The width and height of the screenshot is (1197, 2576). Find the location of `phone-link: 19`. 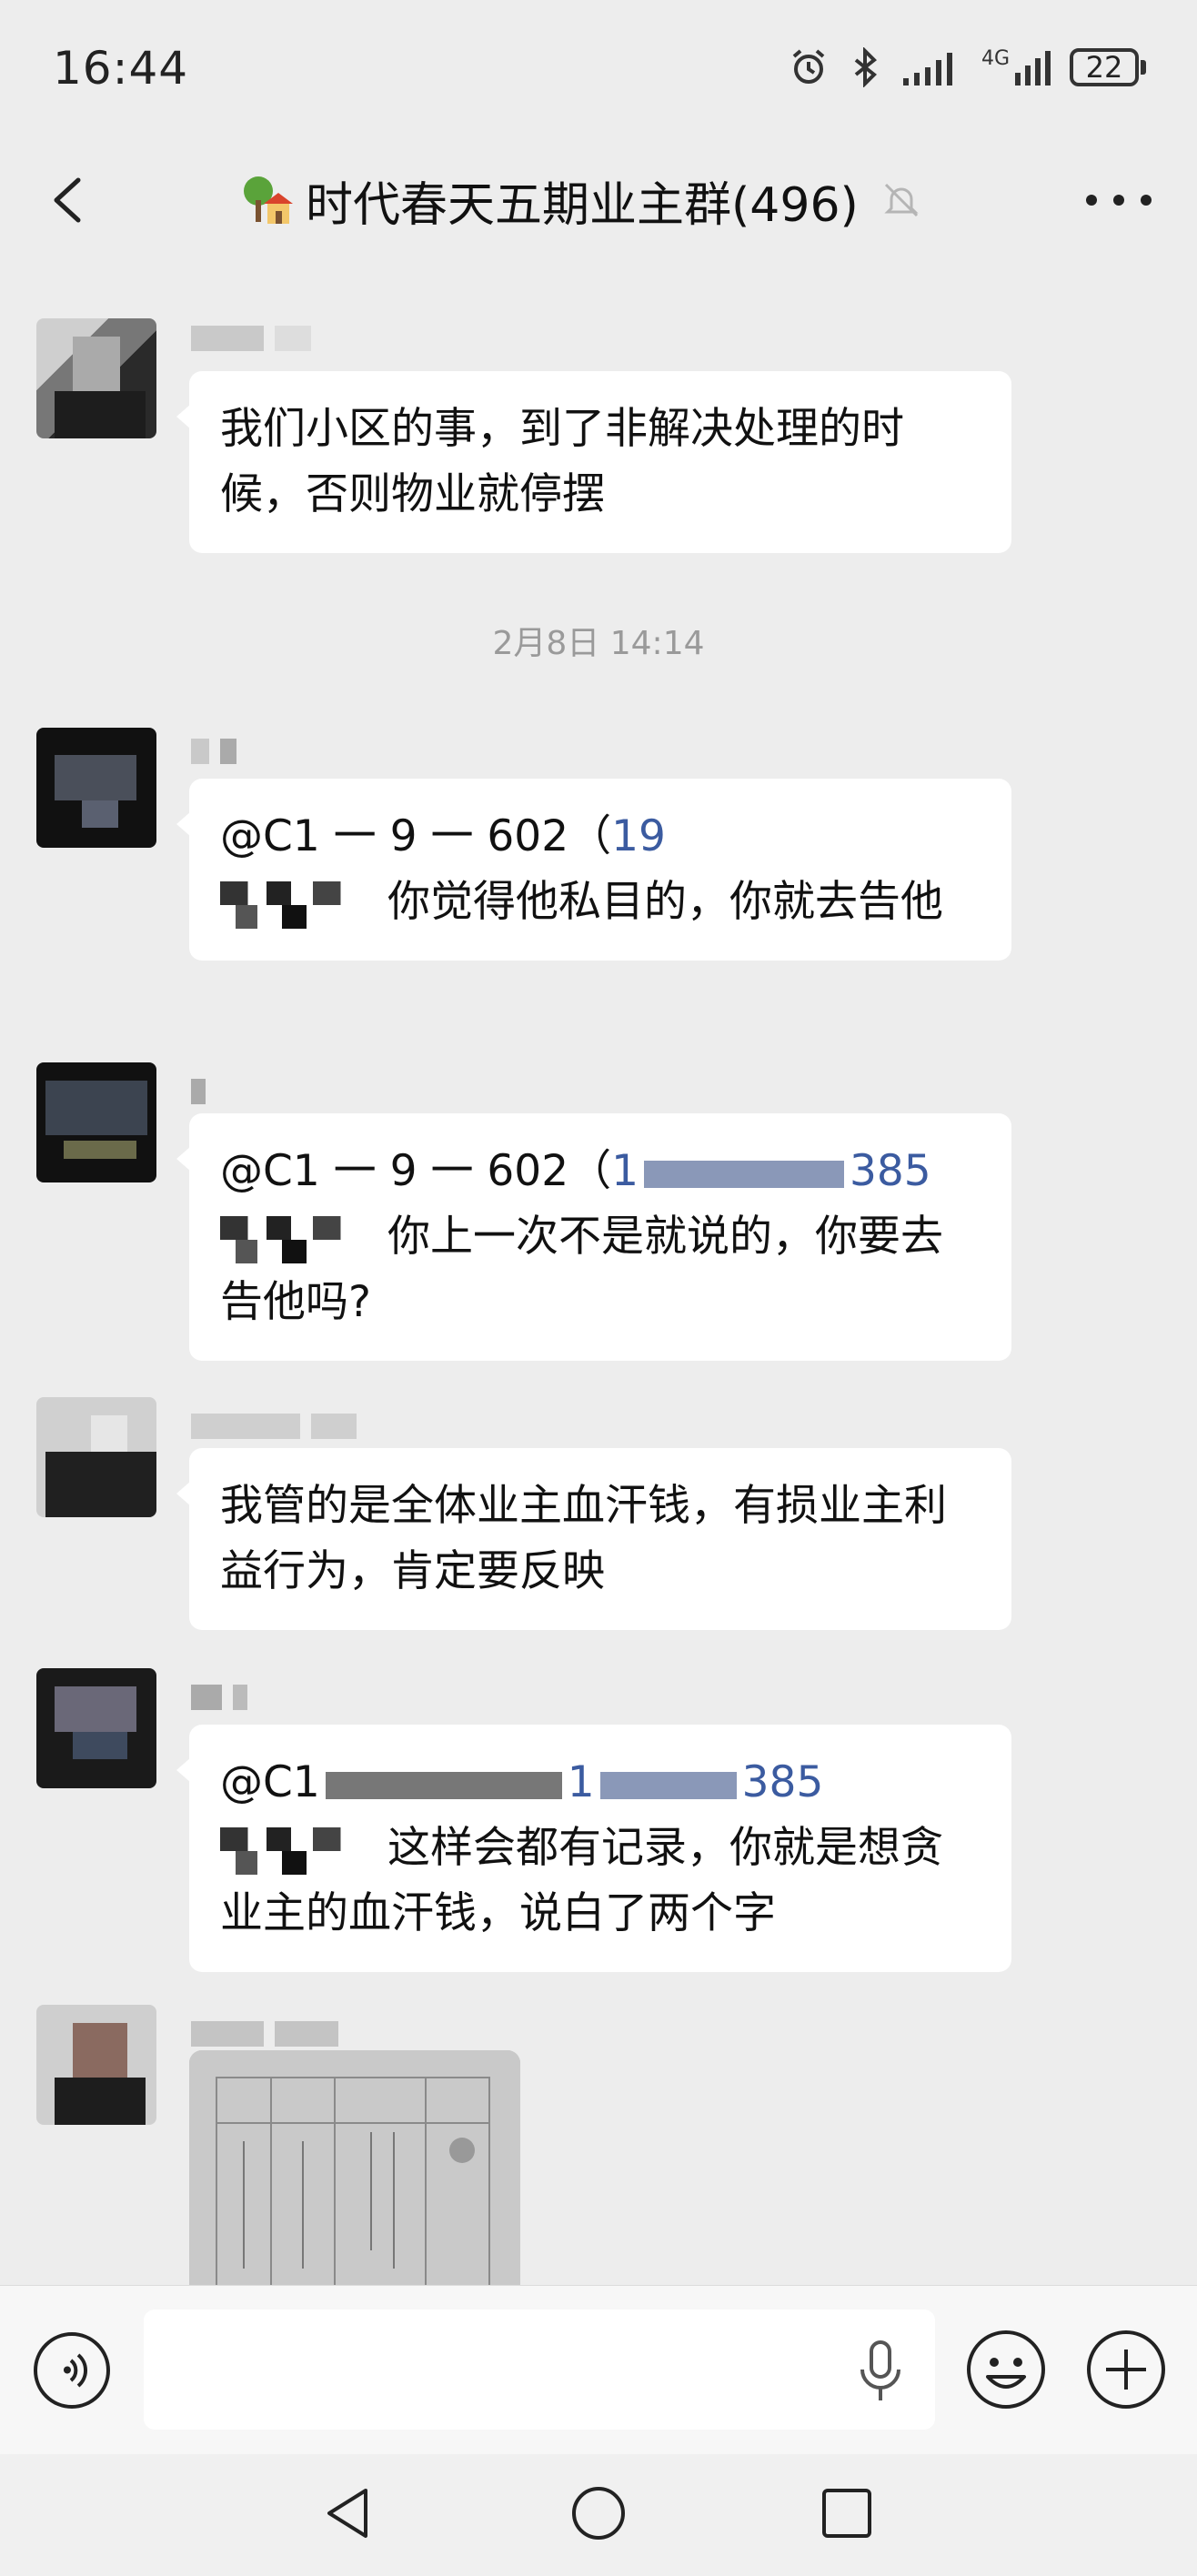

phone-link: 19 is located at coordinates (638, 836).